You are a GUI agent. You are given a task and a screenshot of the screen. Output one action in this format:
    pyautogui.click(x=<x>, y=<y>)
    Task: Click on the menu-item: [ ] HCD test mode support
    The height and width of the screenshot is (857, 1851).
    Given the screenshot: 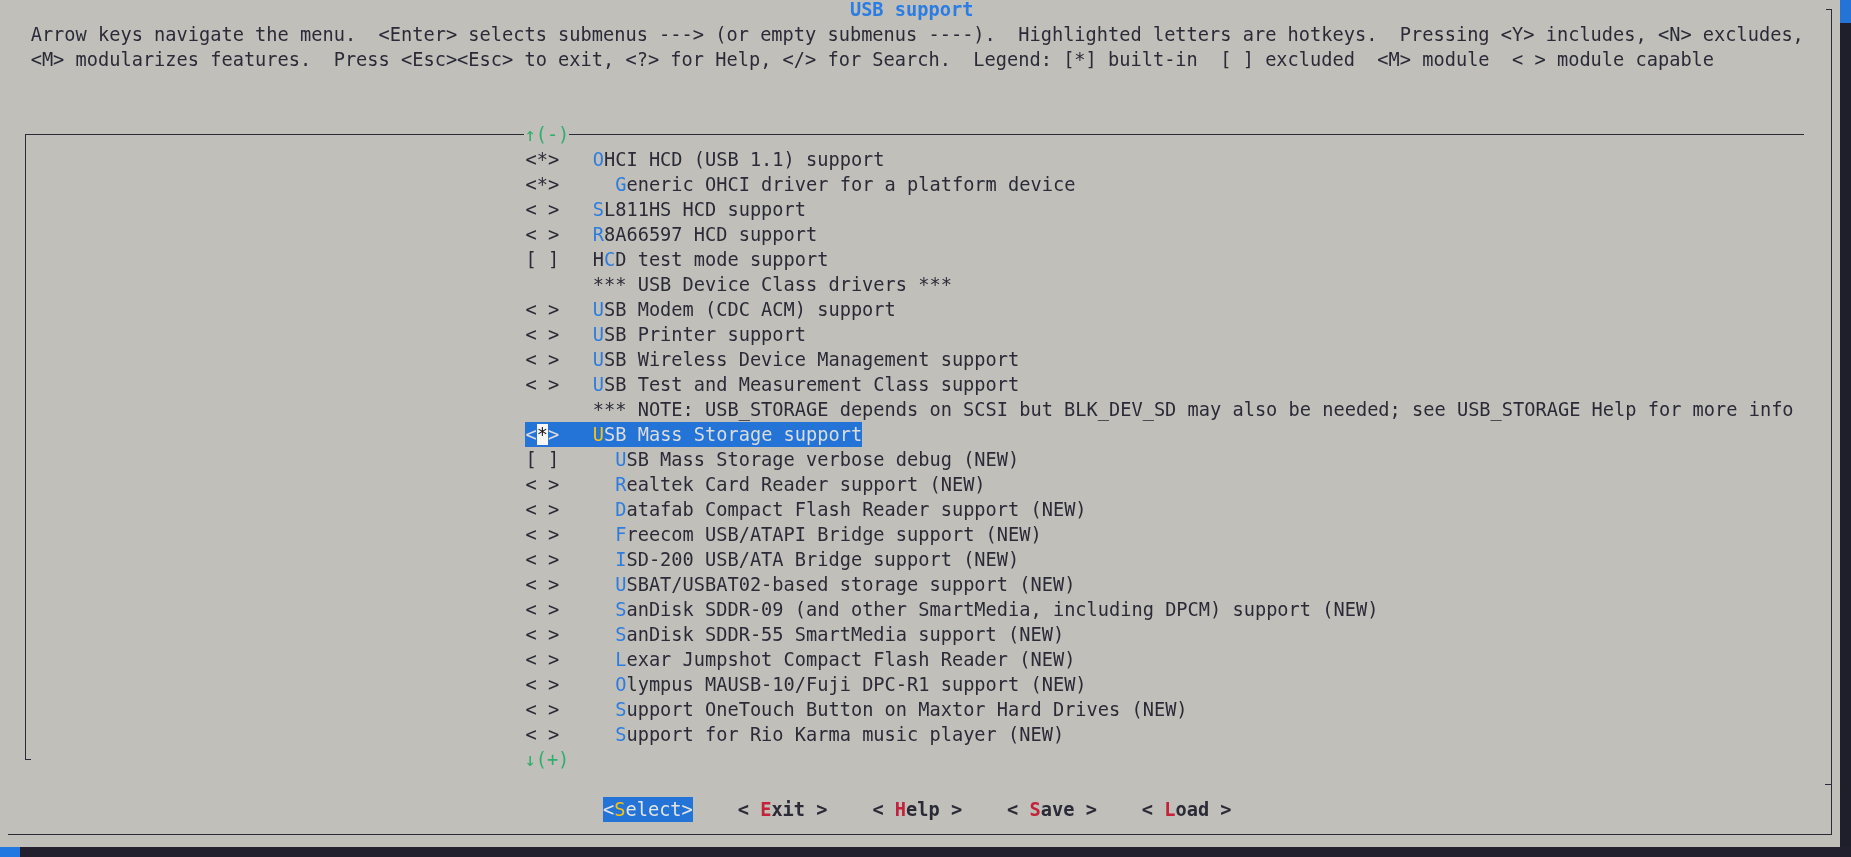 What is the action you would take?
    pyautogui.click(x=677, y=259)
    